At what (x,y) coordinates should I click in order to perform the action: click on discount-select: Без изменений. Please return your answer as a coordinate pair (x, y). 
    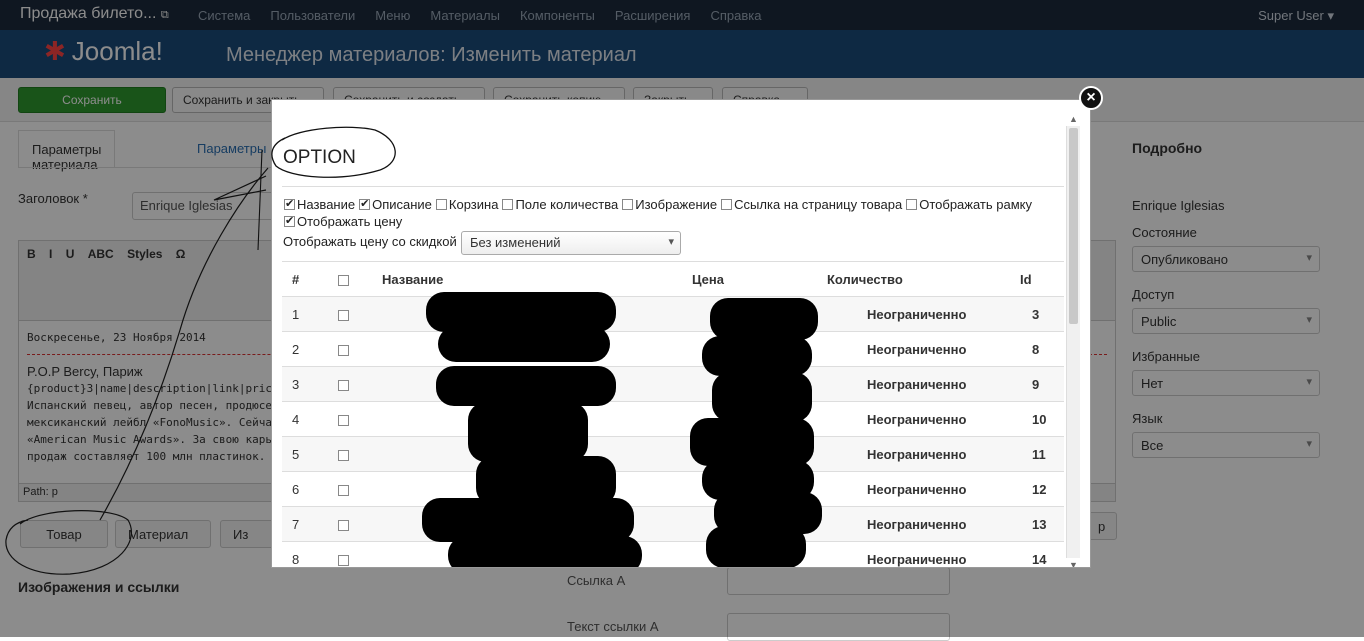
    Looking at the image, I should click on (571, 243).